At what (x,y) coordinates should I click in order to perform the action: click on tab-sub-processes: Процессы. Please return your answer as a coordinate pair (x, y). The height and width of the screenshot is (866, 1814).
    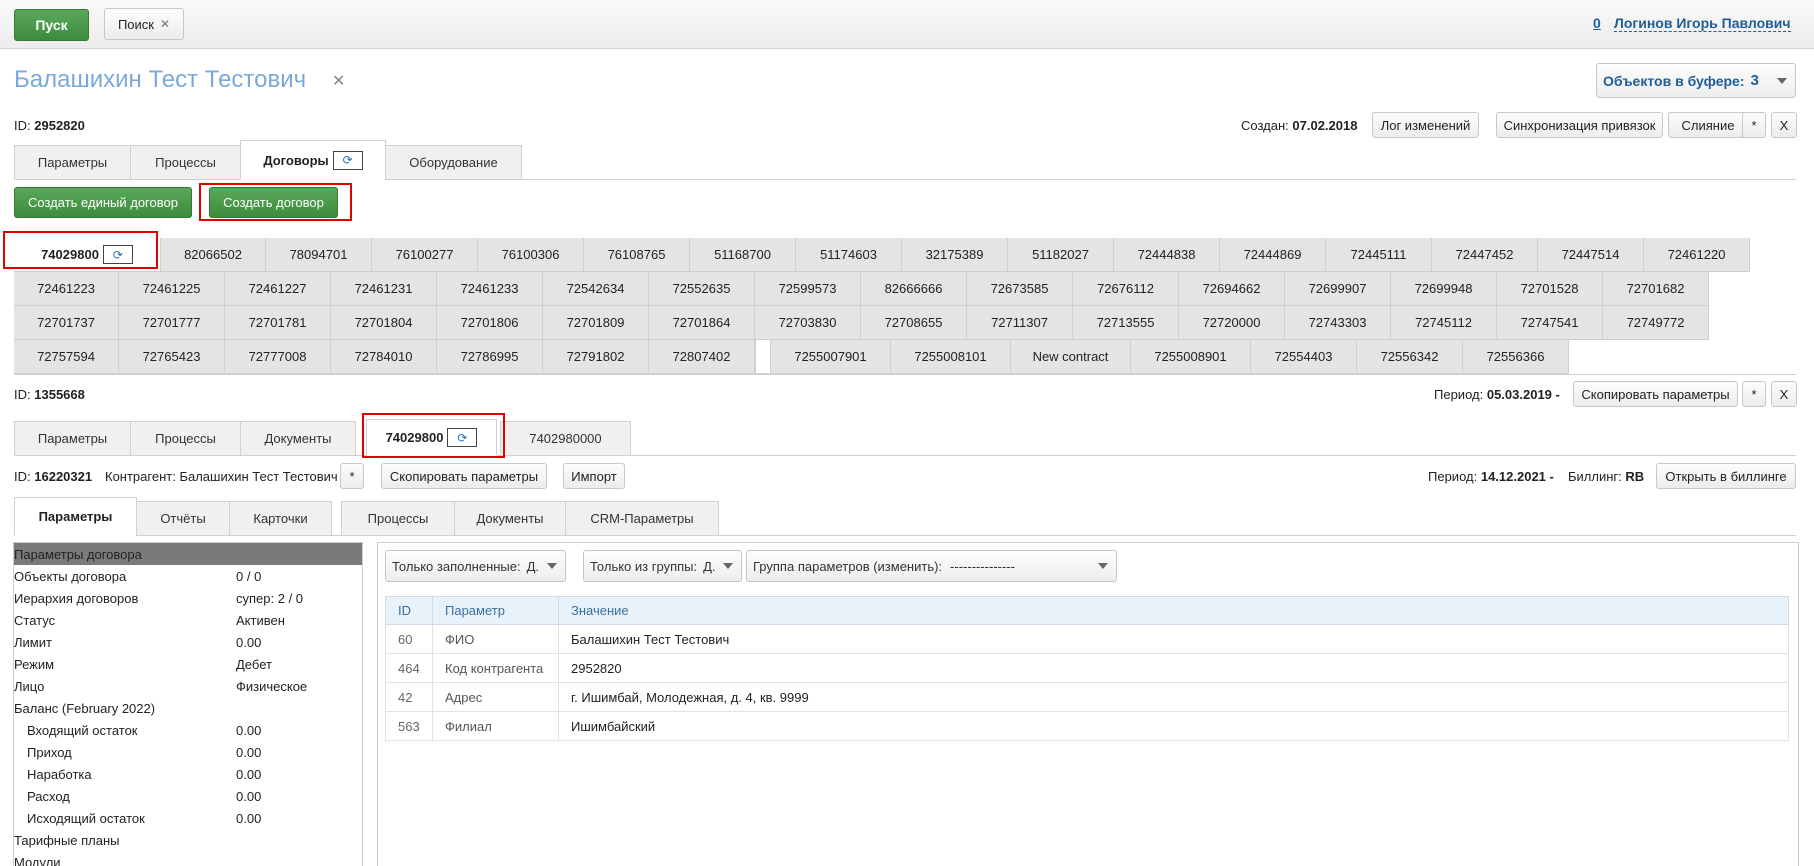
    Looking at the image, I should click on (398, 518).